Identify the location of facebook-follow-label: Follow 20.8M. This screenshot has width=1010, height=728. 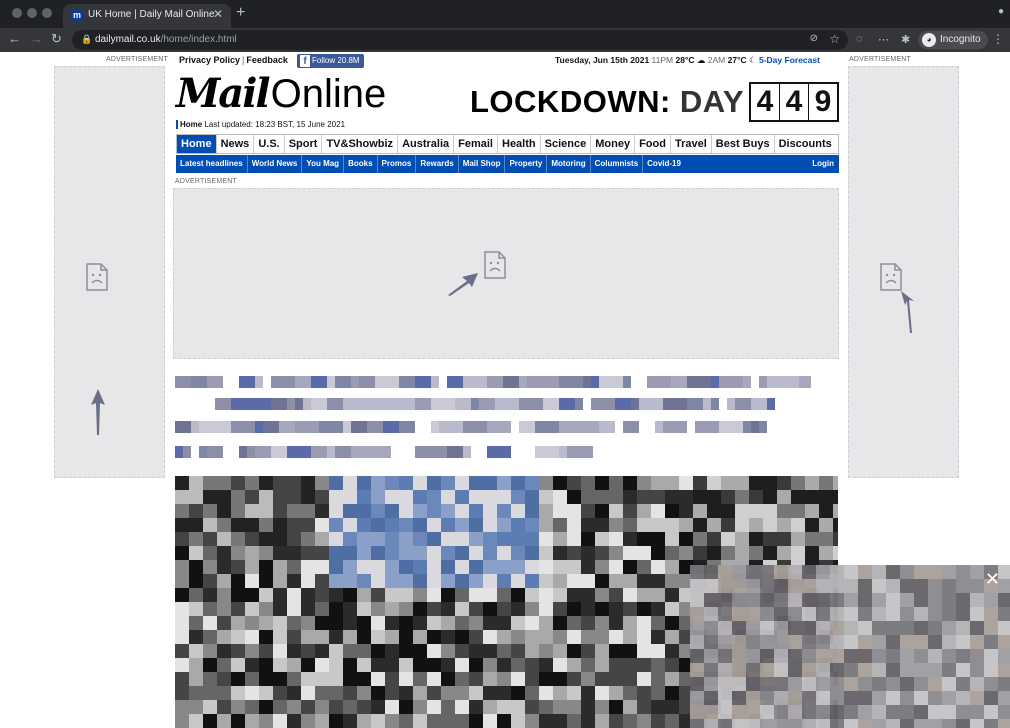
(336, 60).